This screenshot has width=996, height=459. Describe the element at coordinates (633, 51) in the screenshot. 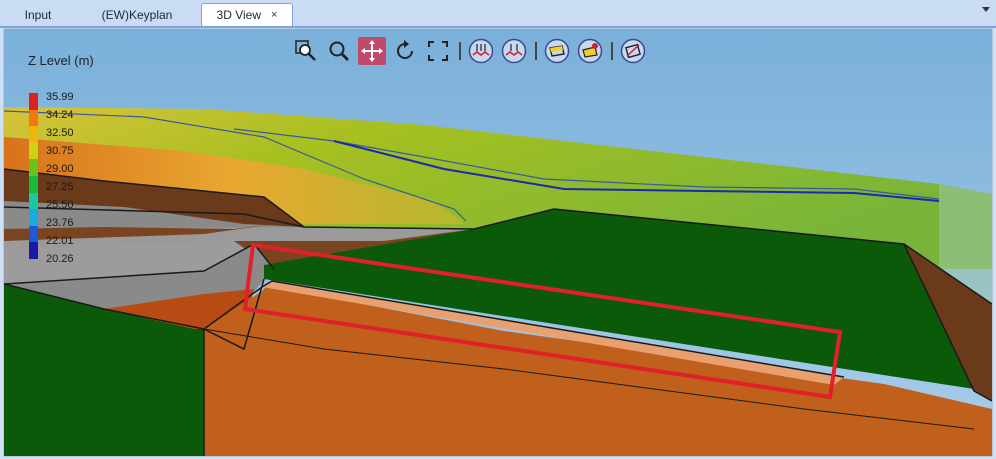

I see `section-view-icon` at that location.